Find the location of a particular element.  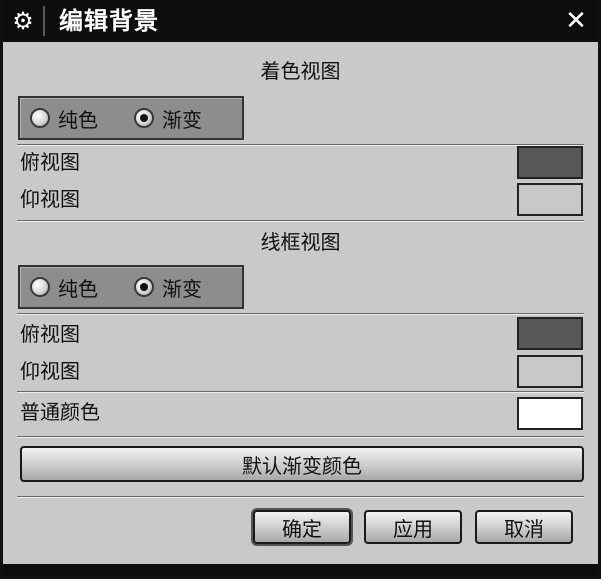

shaded-top-label: 俯视图 is located at coordinates (50, 162).